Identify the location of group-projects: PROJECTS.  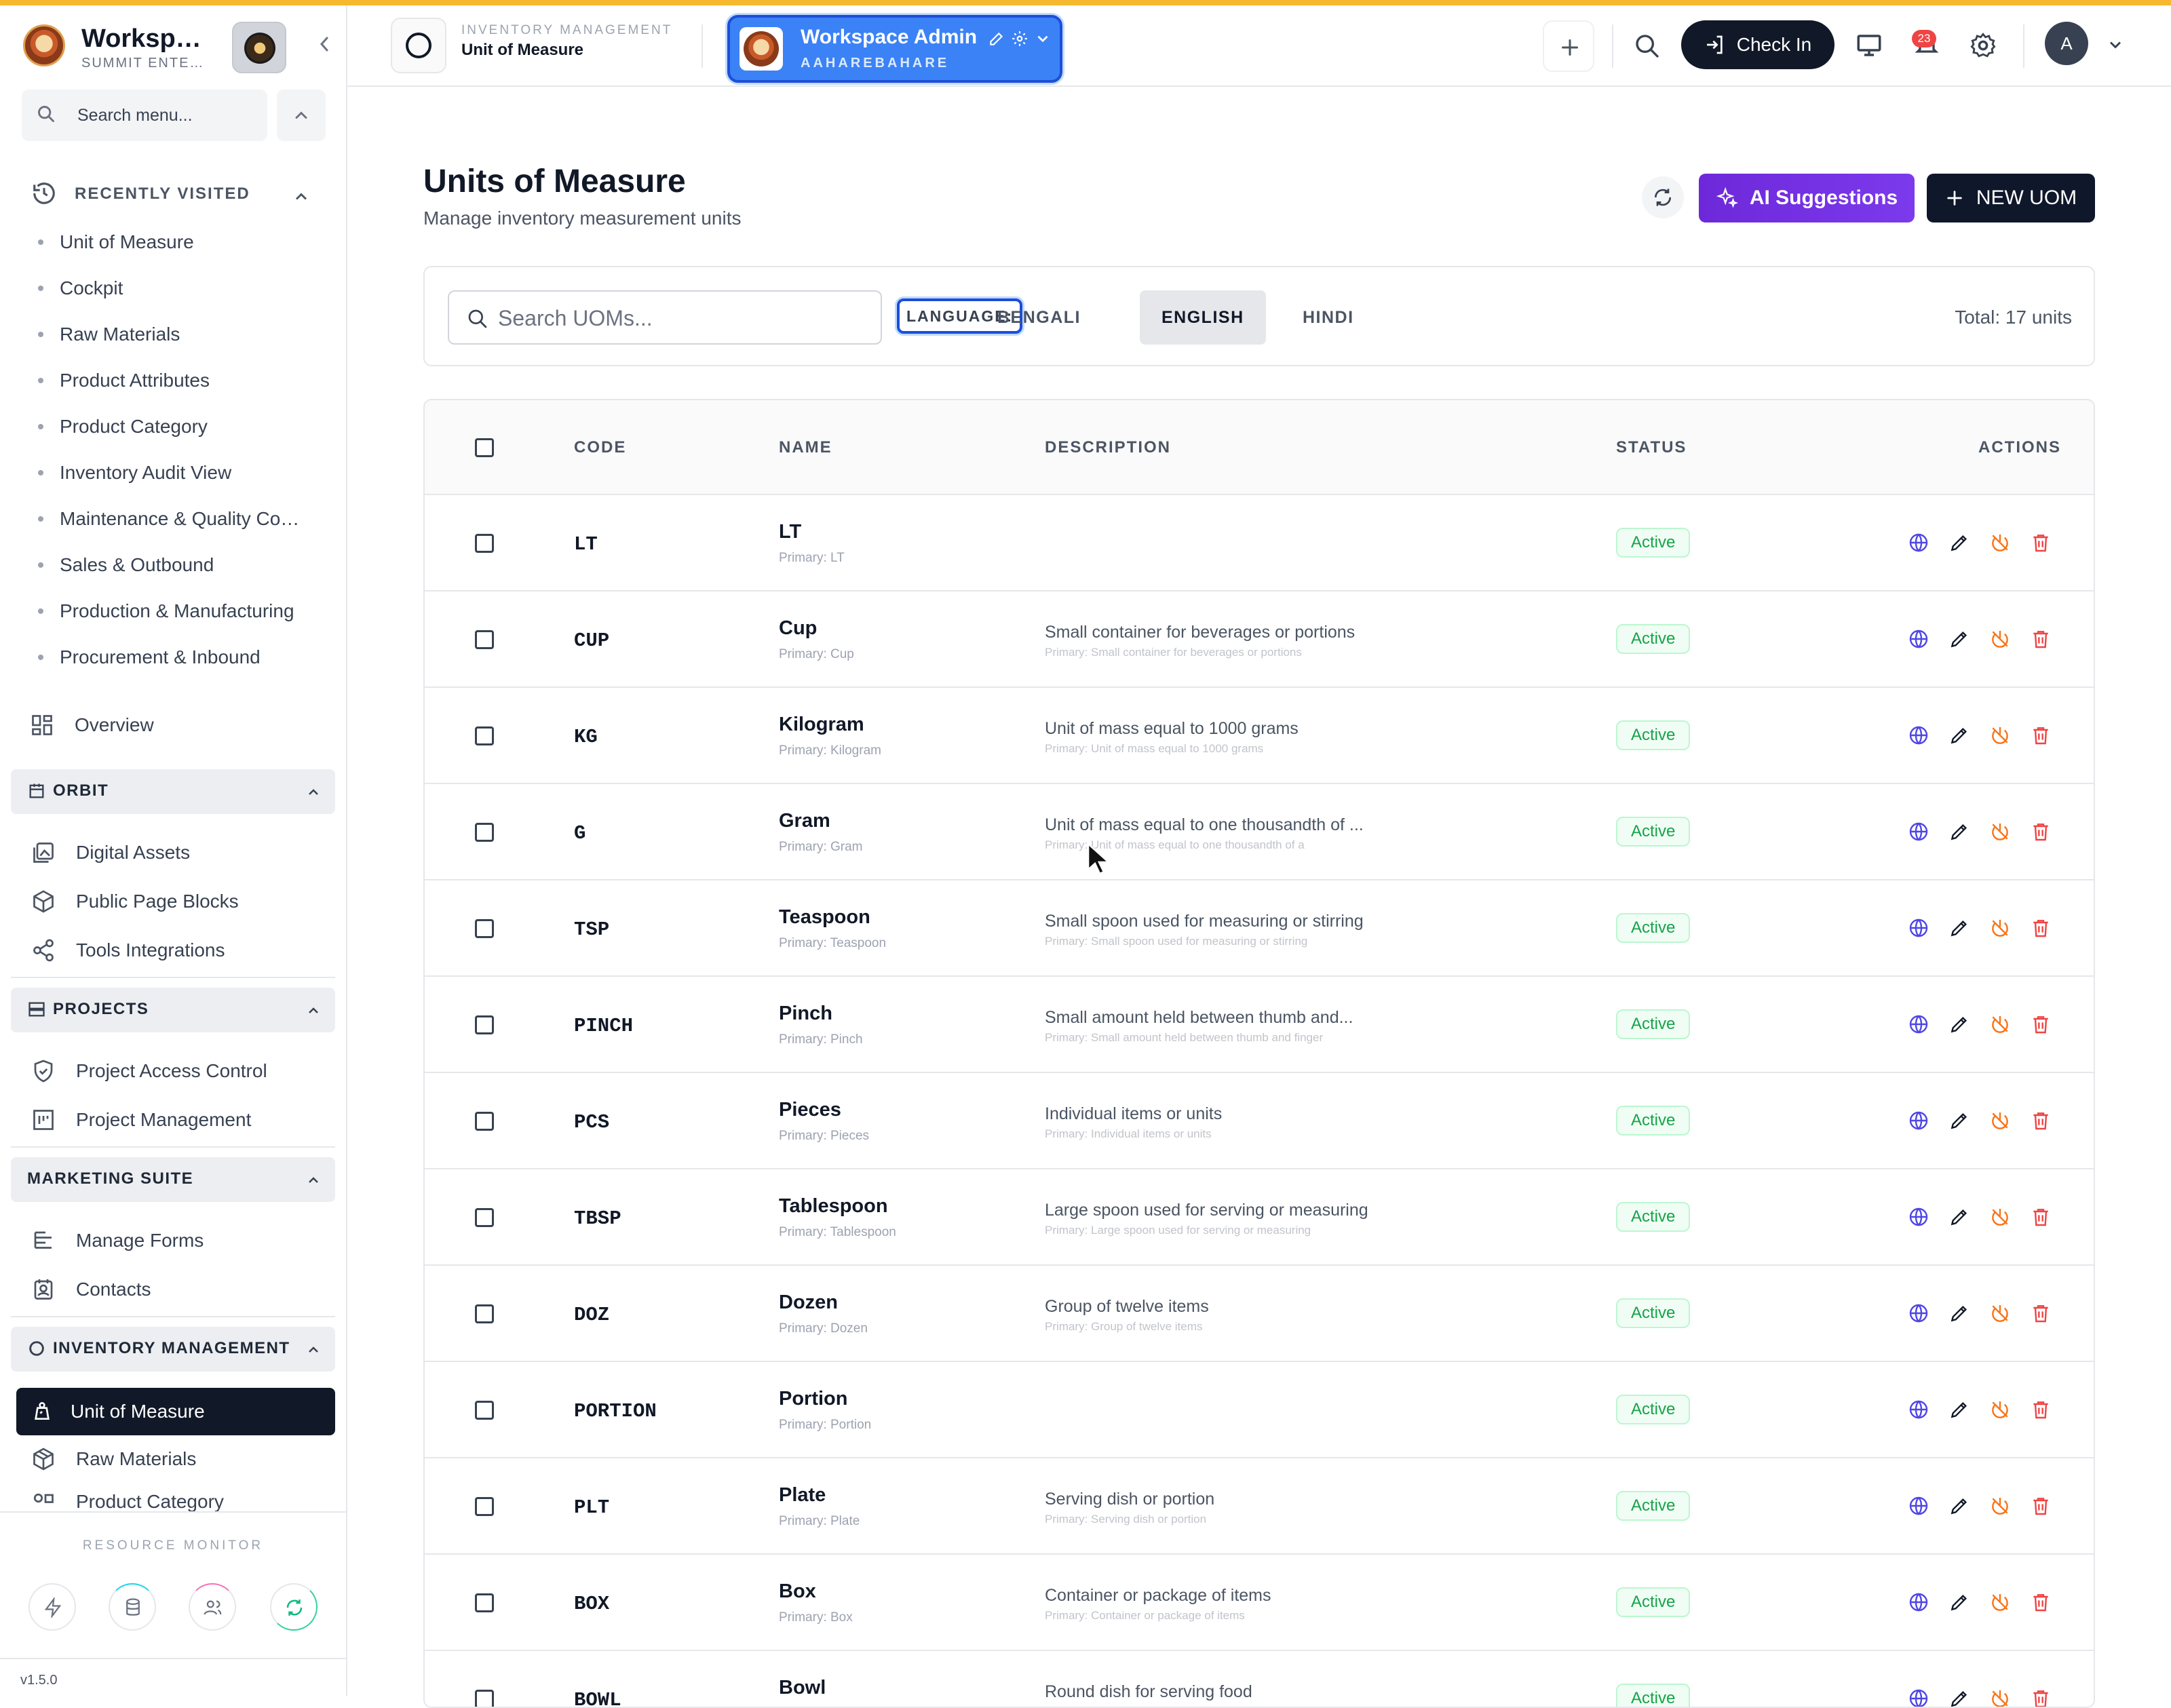
(173, 1010).